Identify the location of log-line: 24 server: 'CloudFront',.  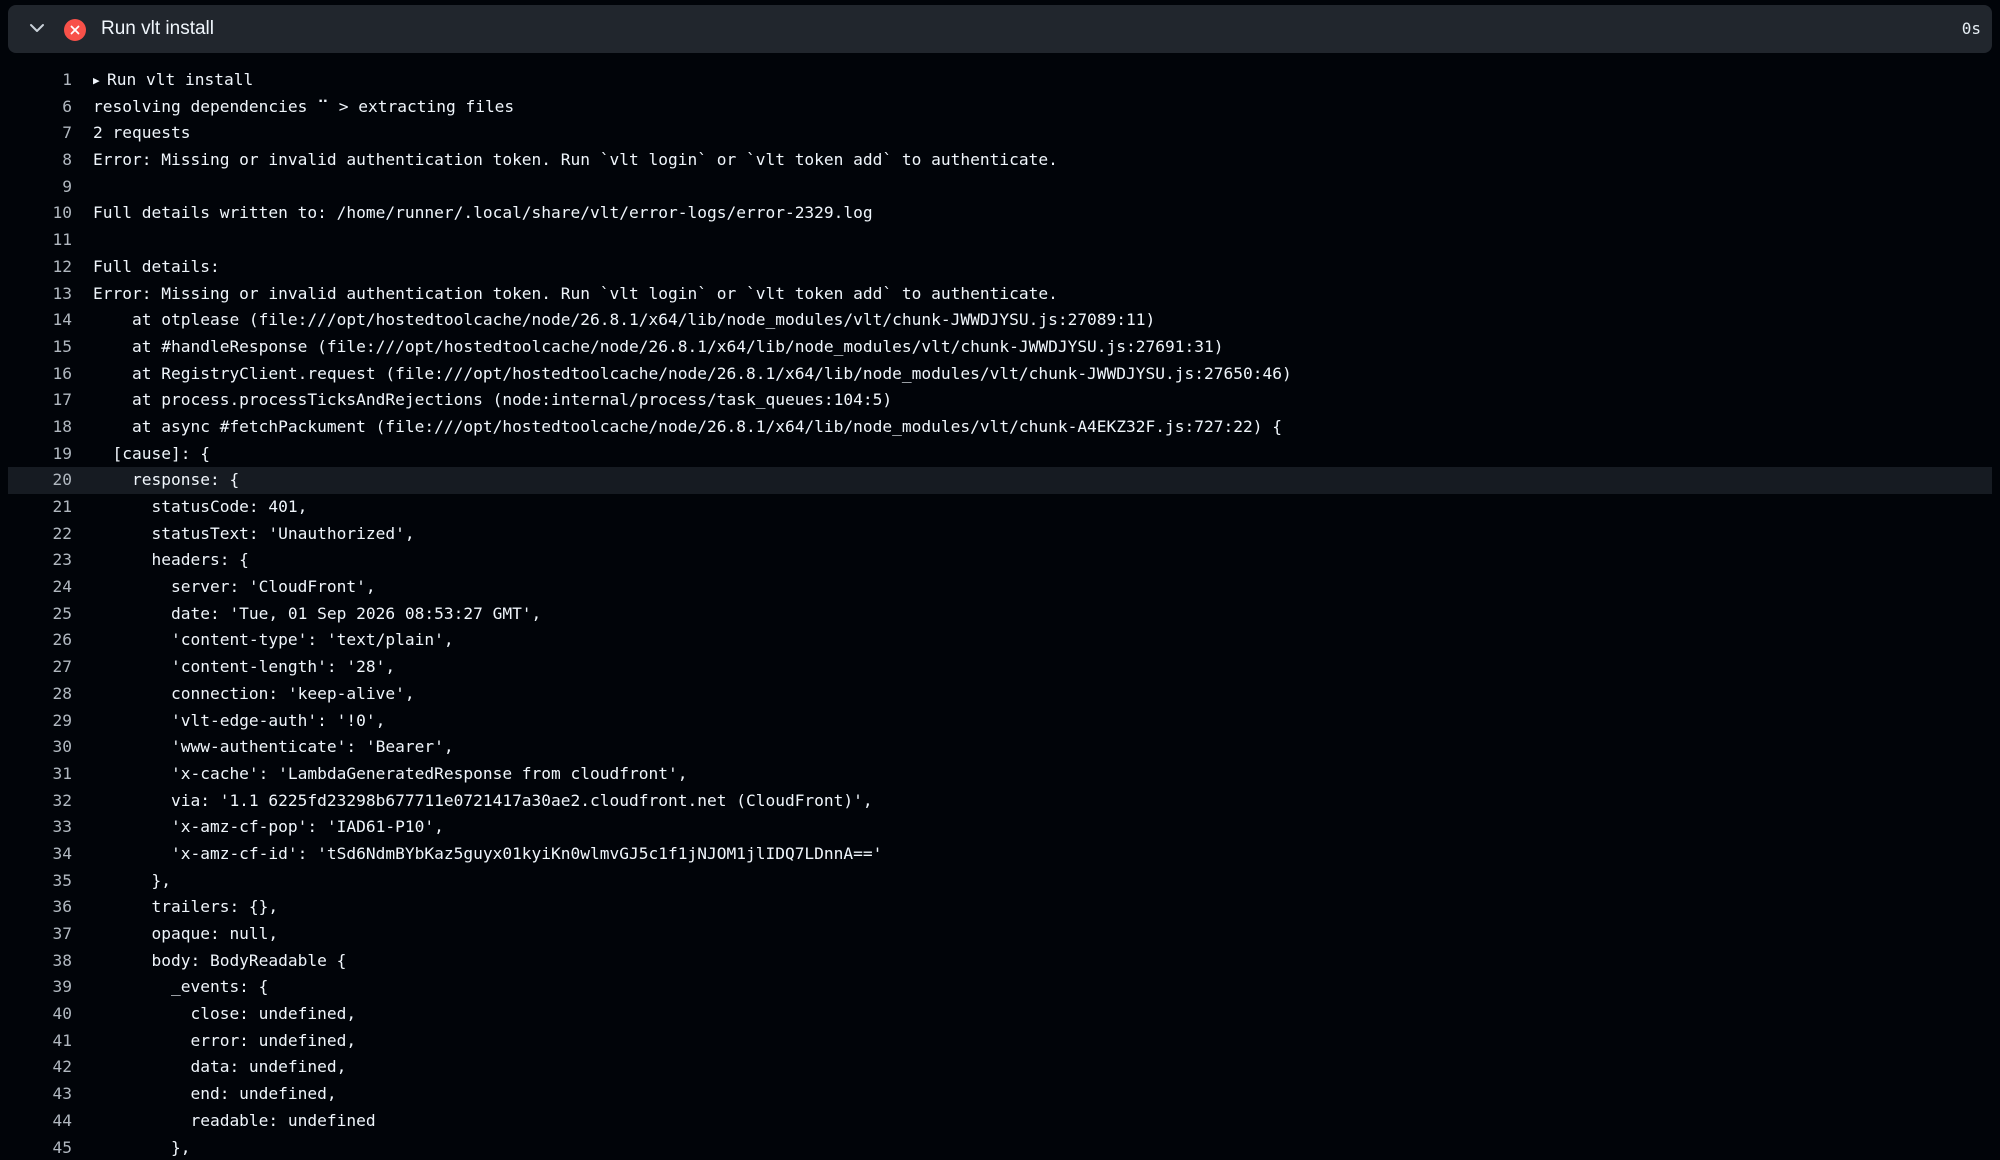
(1000, 587).